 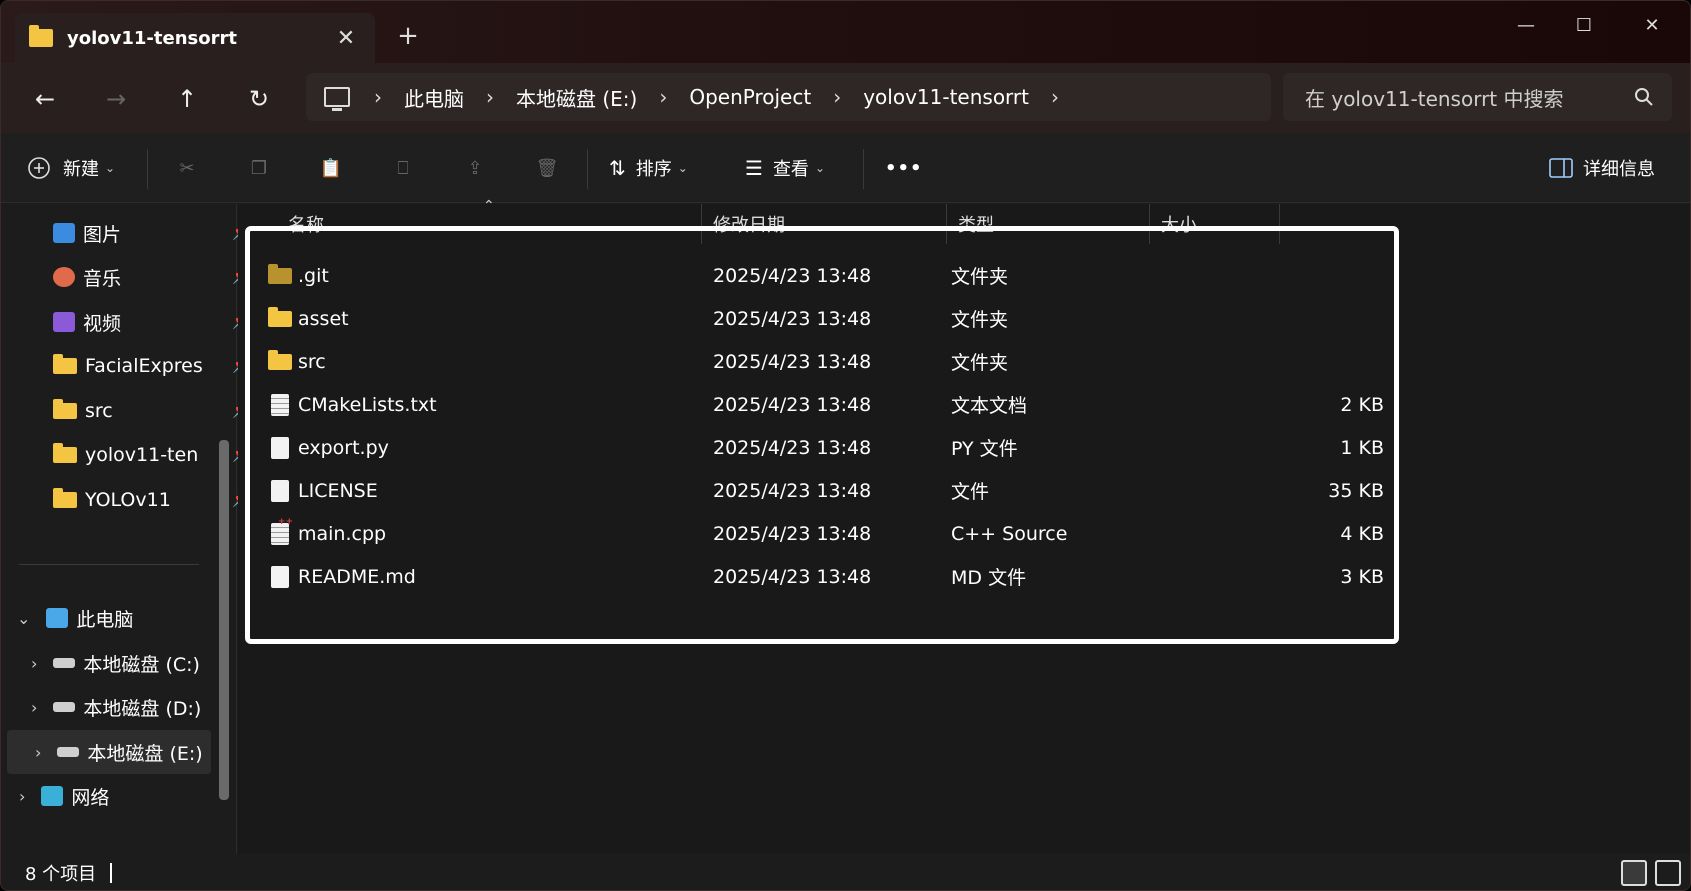 I want to click on scissors-icon: ✂, so click(x=187, y=168).